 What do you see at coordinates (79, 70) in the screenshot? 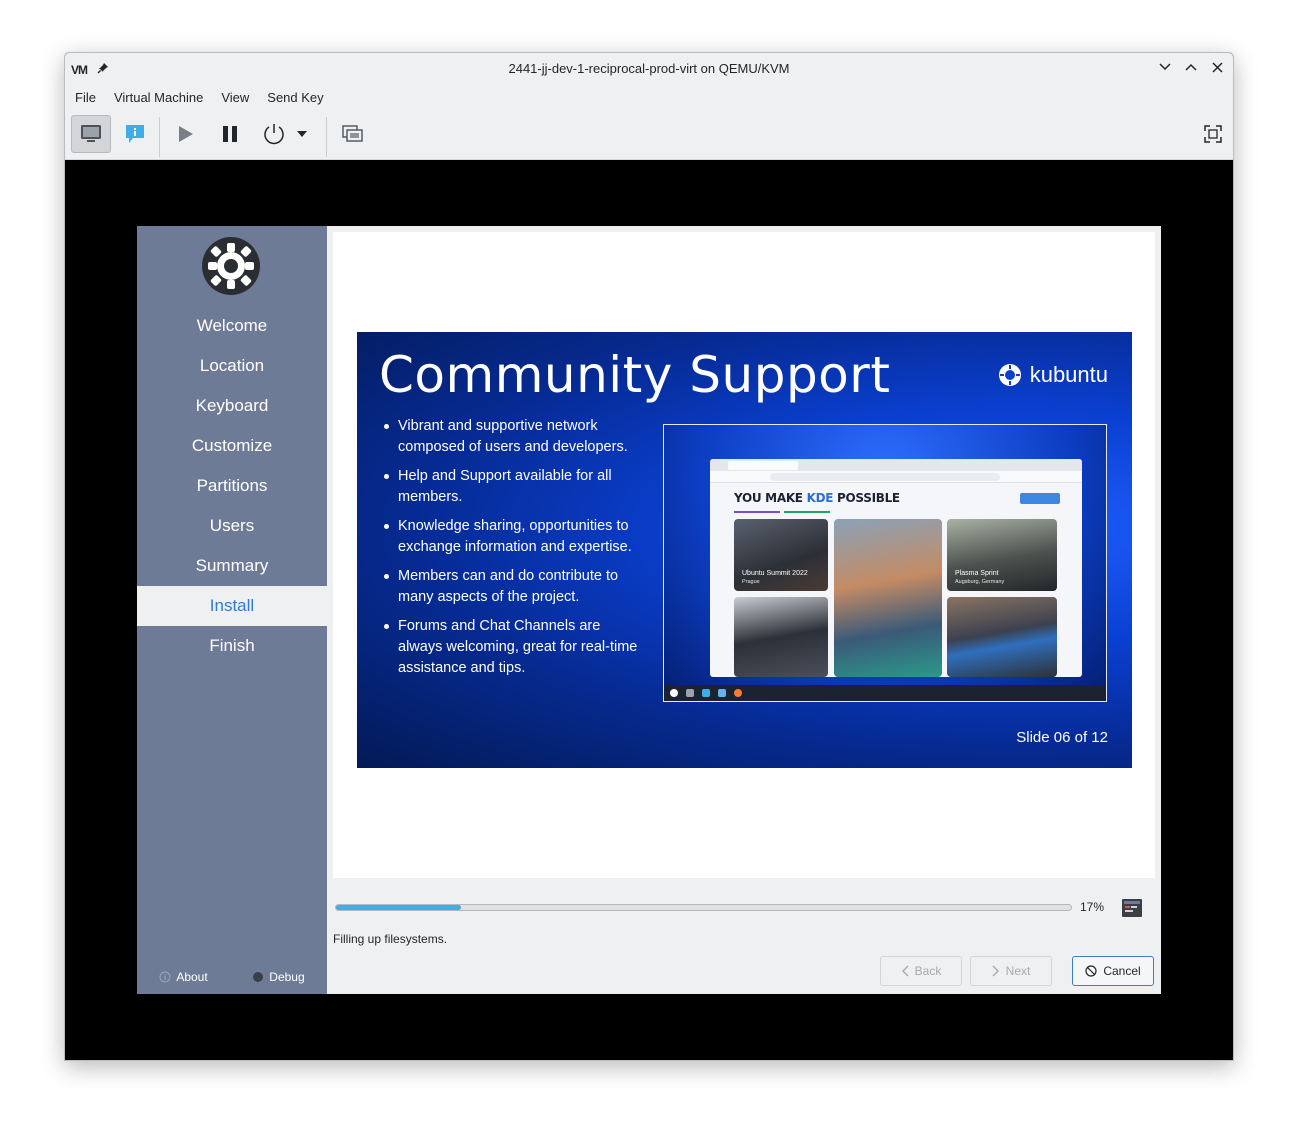
I see `app-logo: VM` at bounding box center [79, 70].